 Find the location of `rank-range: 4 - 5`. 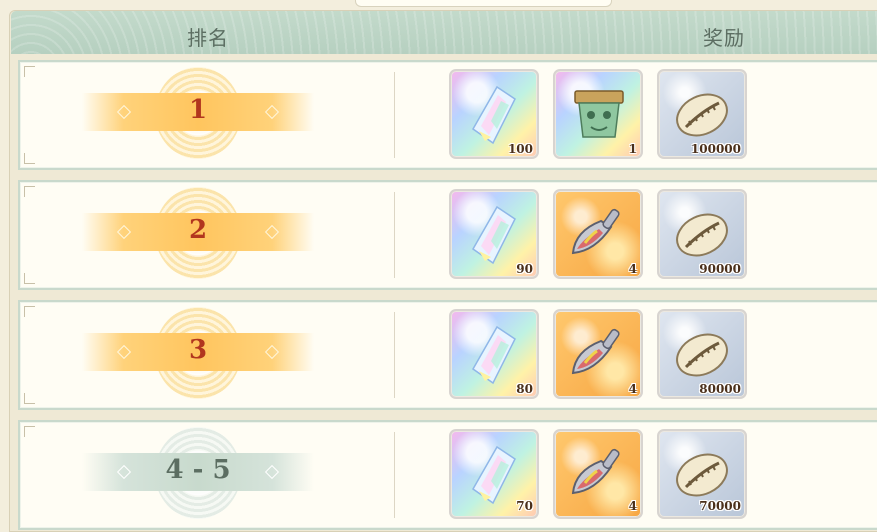

rank-range: 4 - 5 is located at coordinates (198, 470).